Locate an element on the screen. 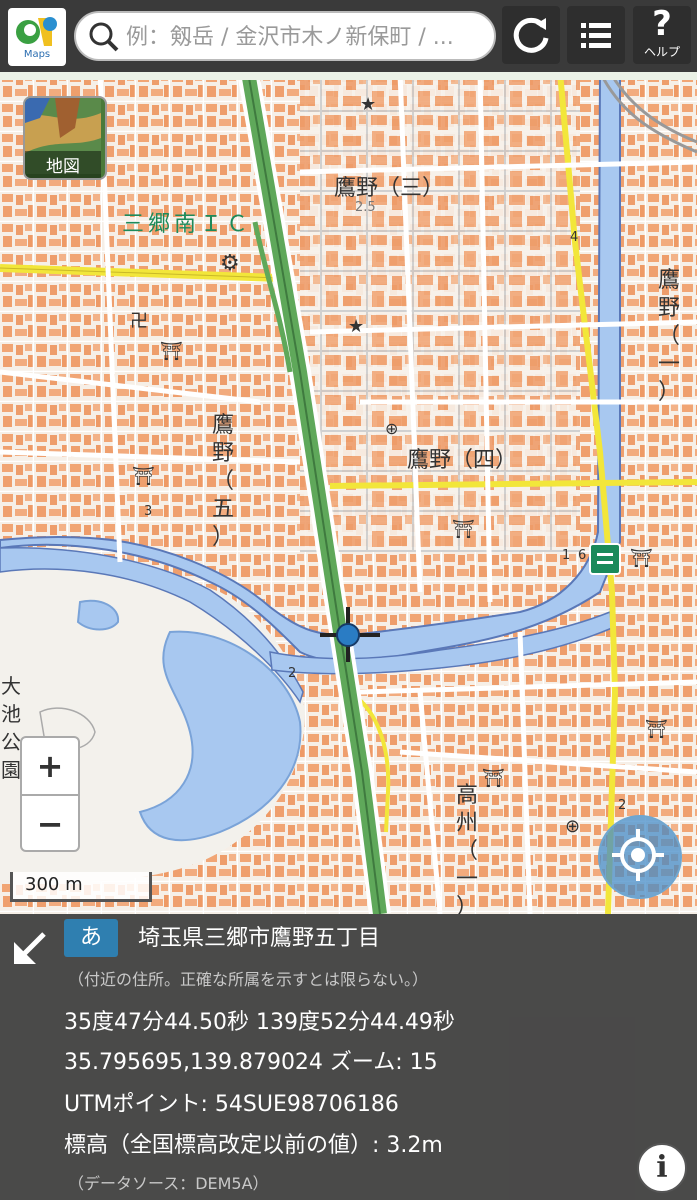 The image size is (697, 1200). spot-height-6: 6 is located at coordinates (582, 555).